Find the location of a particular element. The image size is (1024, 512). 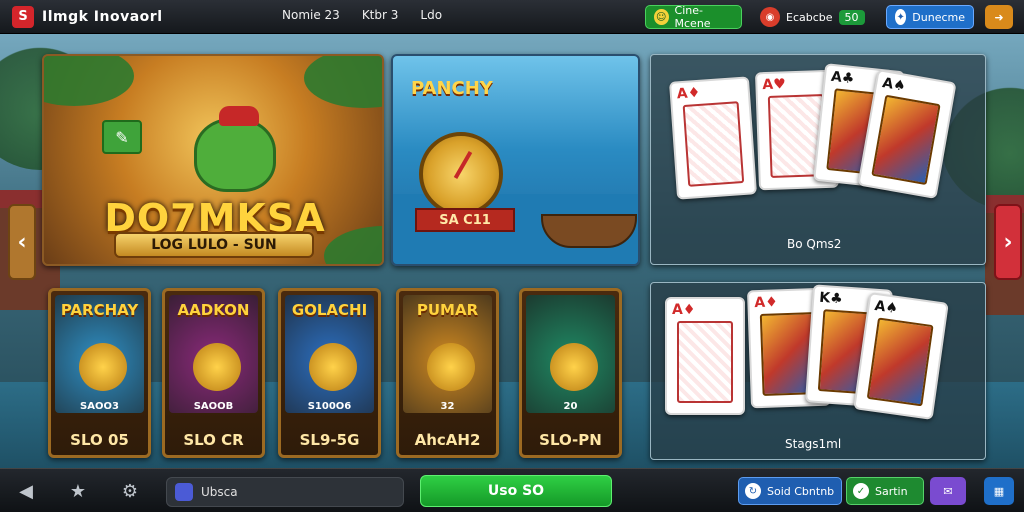

blue-action-button: ↻ Soid Cbntnb is located at coordinates (790, 491).